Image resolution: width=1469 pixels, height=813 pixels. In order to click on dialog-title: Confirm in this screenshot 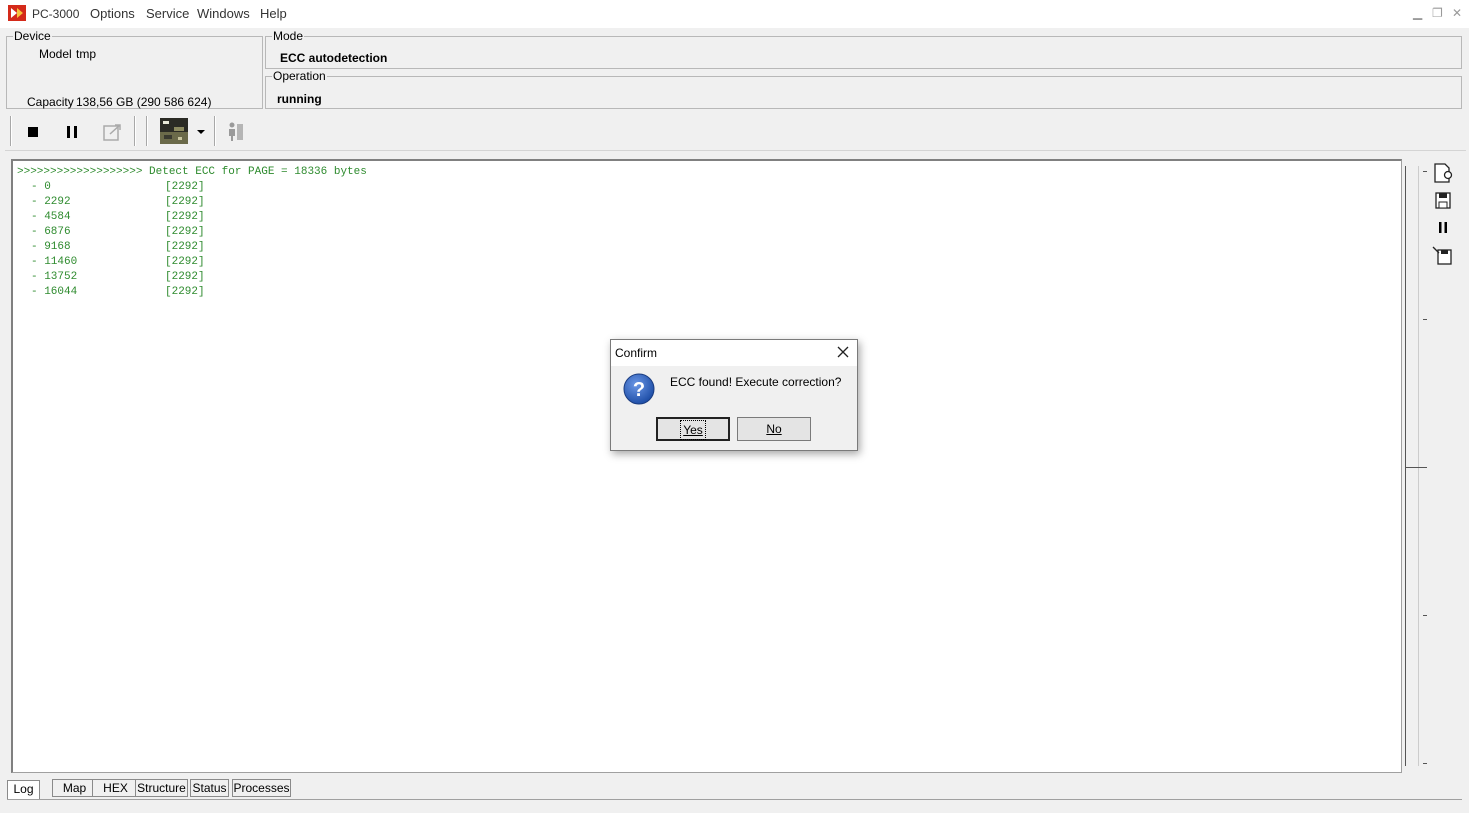, I will do `click(636, 353)`.